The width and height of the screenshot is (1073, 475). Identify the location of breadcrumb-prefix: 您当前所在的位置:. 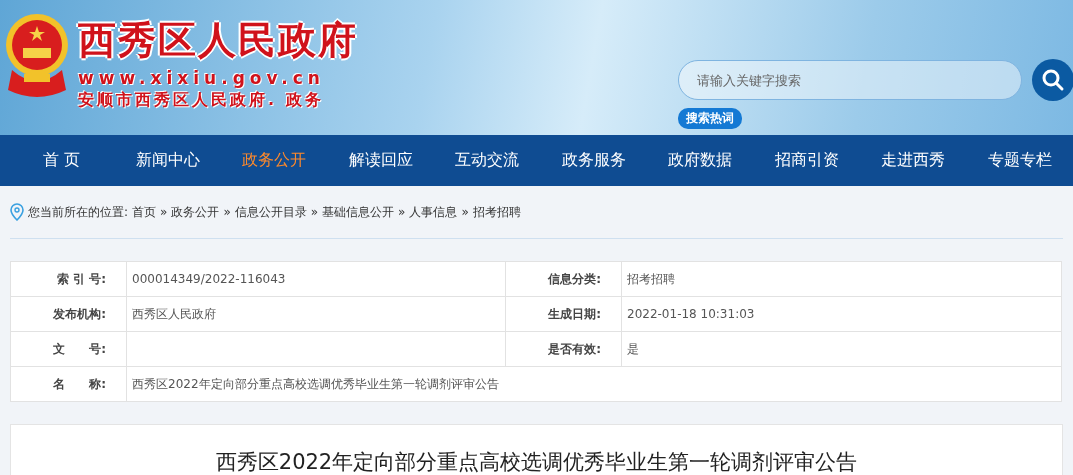
(78, 212).